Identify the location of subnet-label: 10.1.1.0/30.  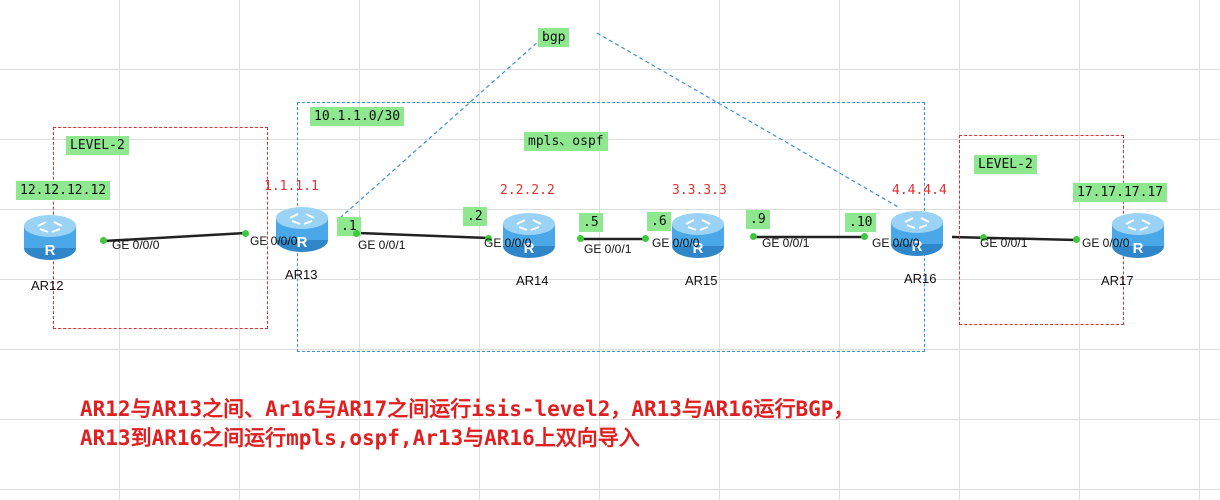
(357, 116).